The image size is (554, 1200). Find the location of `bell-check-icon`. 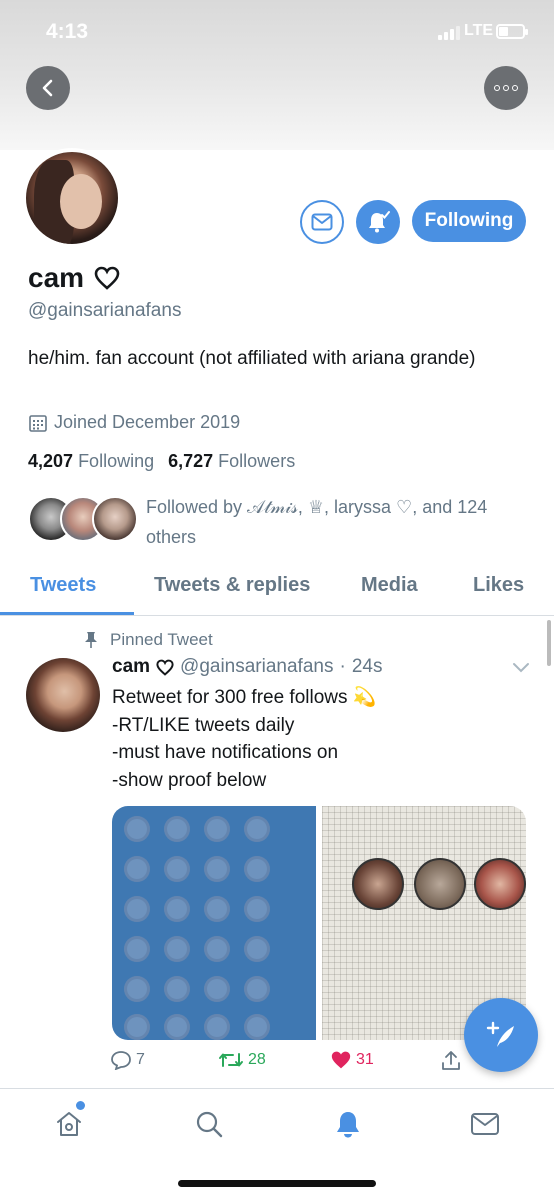

bell-check-icon is located at coordinates (379, 222).